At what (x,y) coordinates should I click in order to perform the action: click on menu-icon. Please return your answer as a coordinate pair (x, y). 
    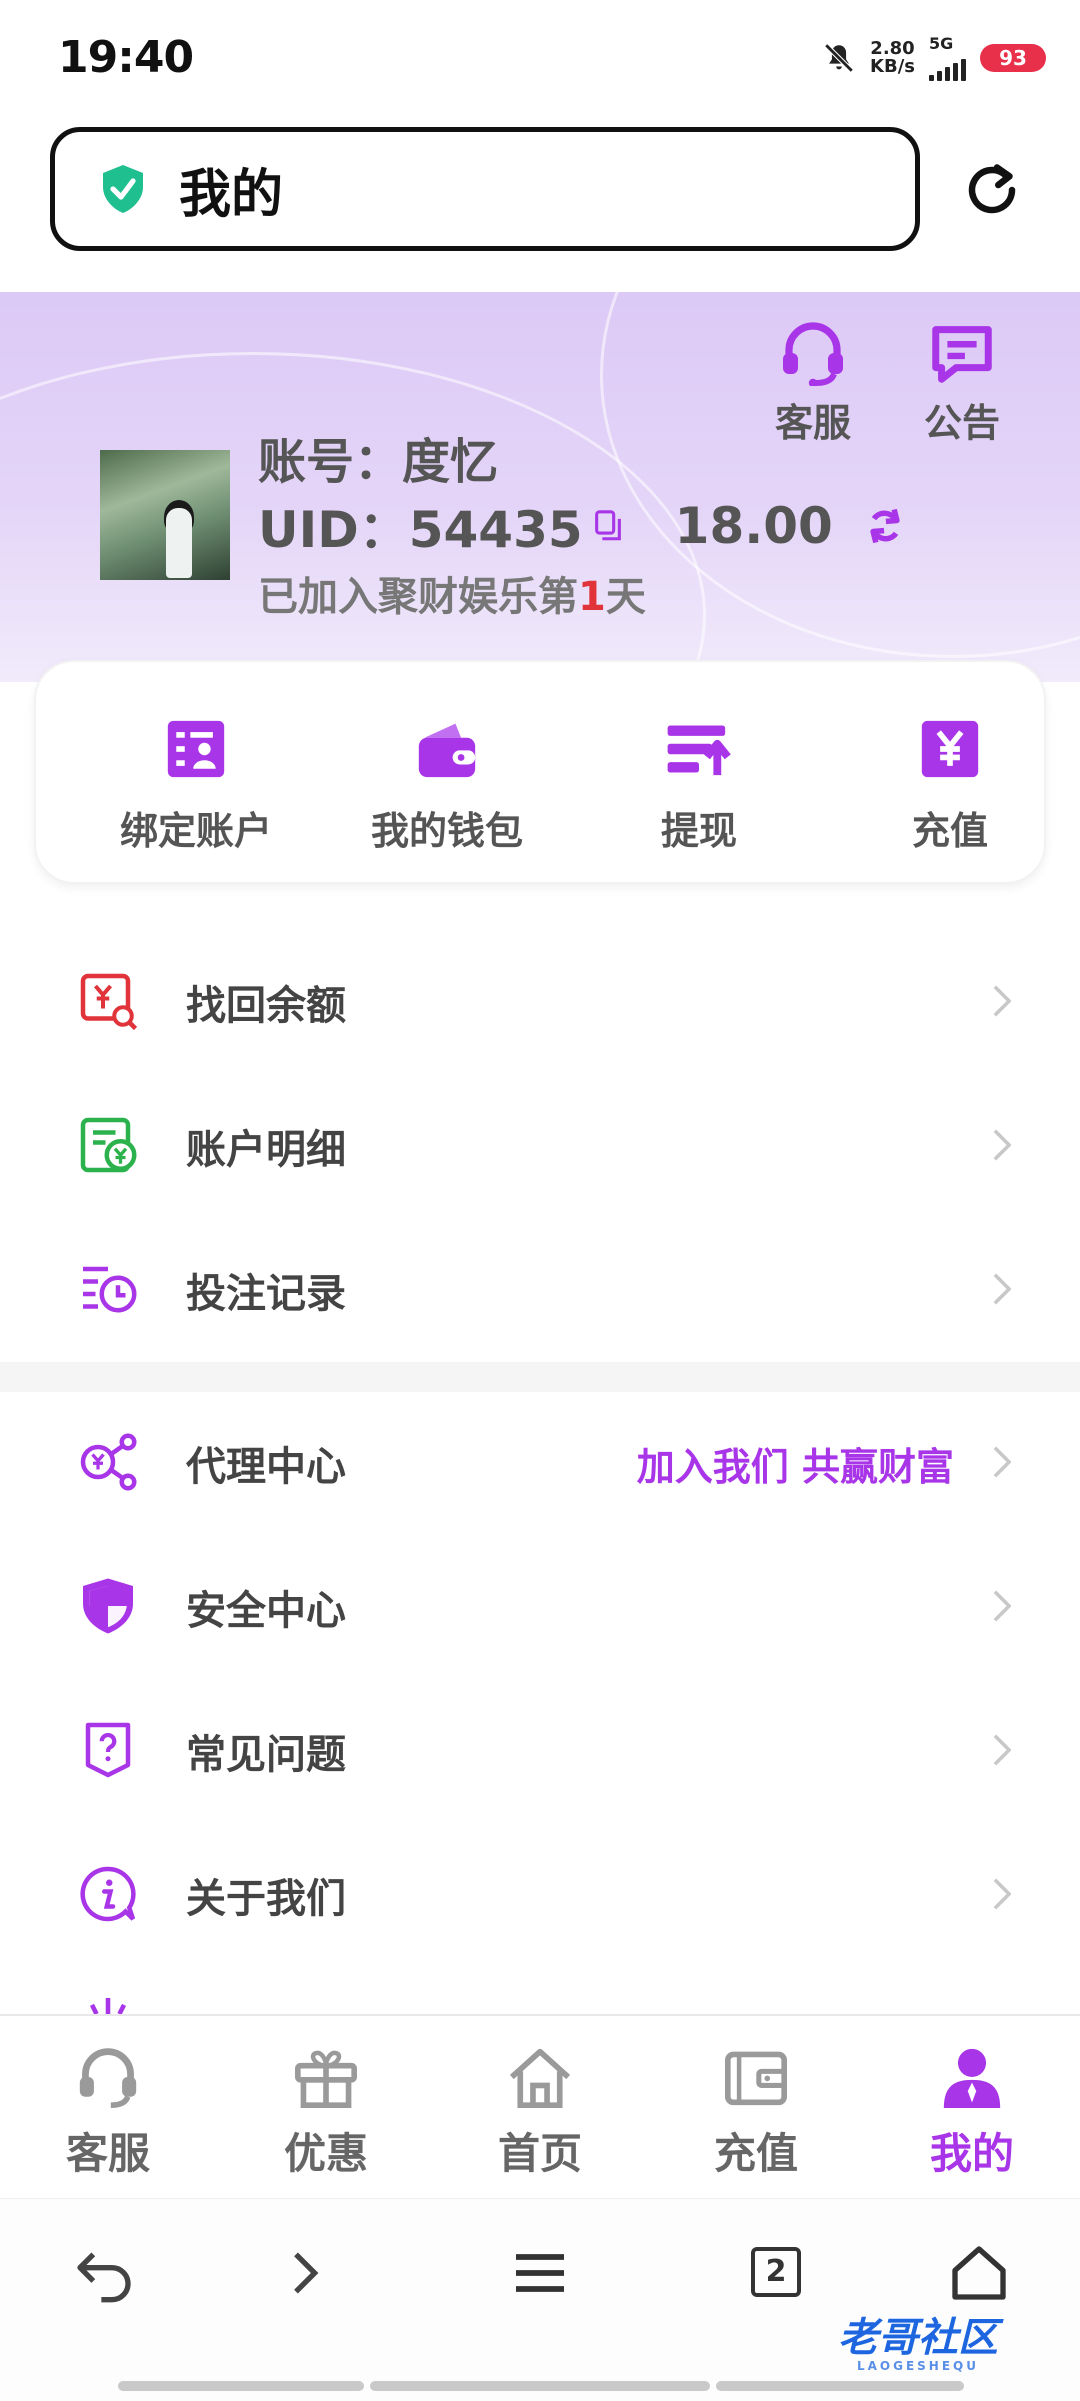
    Looking at the image, I should click on (540, 2273).